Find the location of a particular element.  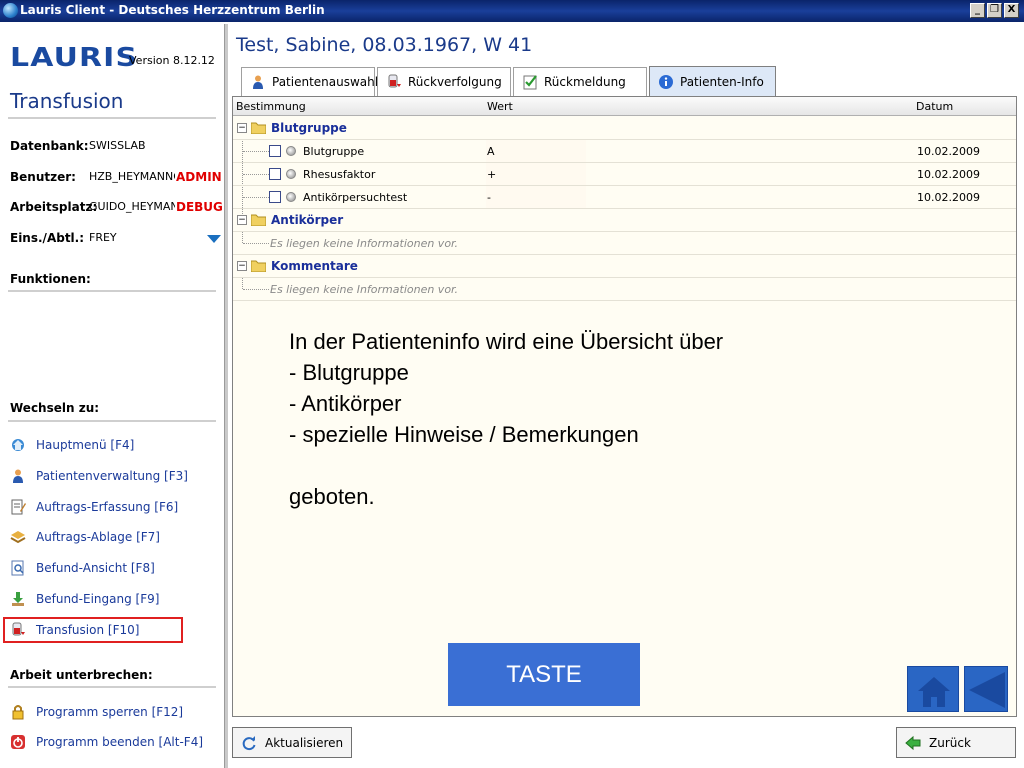

nav-item-transfusion: Transfusion [F10] is located at coordinates (93, 630).